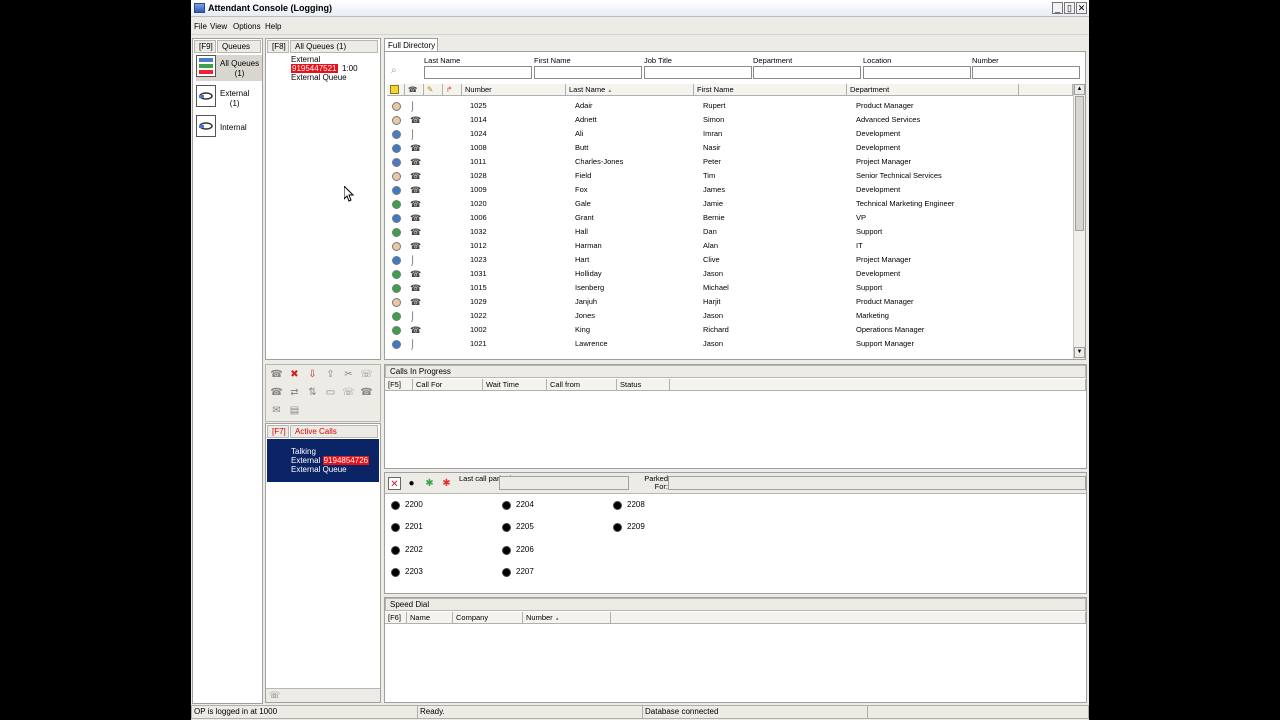 This screenshot has height=720, width=1280. I want to click on search-number-input, so click(1026, 72).